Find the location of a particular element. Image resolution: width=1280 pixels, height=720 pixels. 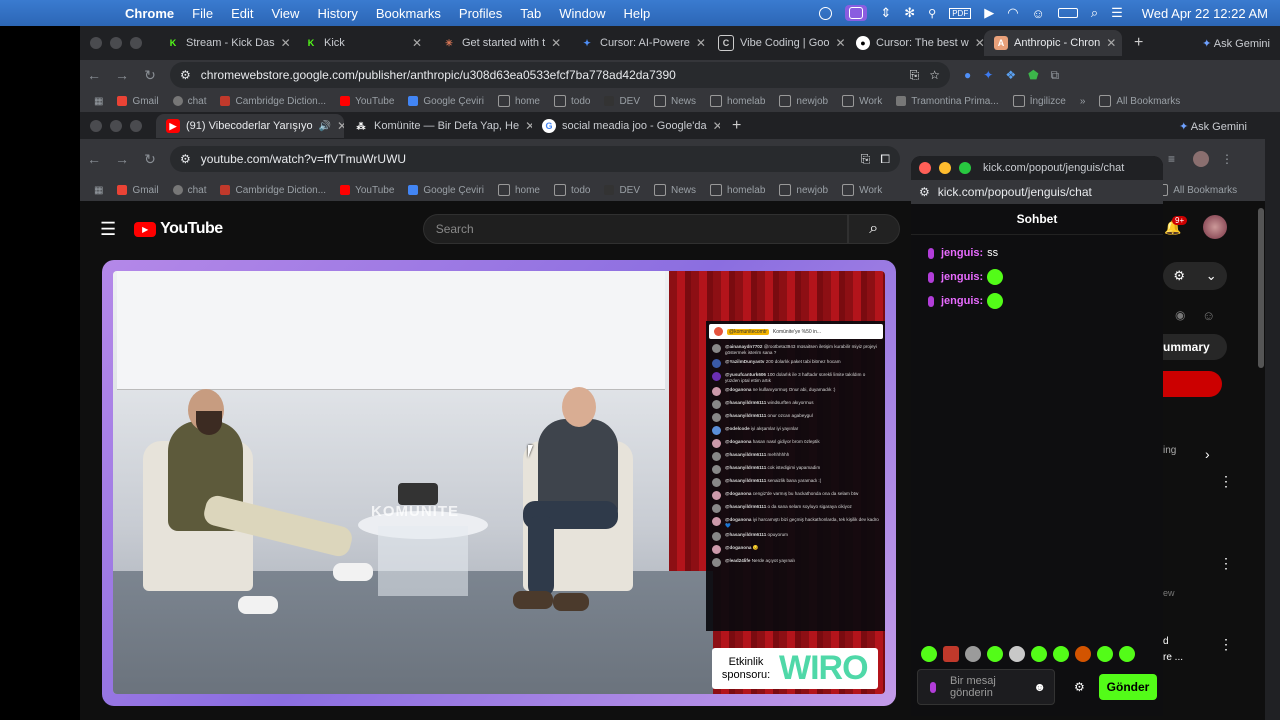

bookmark-item: chat is located at coordinates (189, 101).